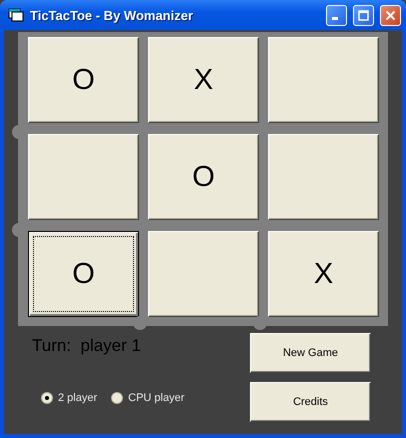 This screenshot has width=406, height=438. What do you see at coordinates (310, 353) in the screenshot?
I see `push-button: New Game` at bounding box center [310, 353].